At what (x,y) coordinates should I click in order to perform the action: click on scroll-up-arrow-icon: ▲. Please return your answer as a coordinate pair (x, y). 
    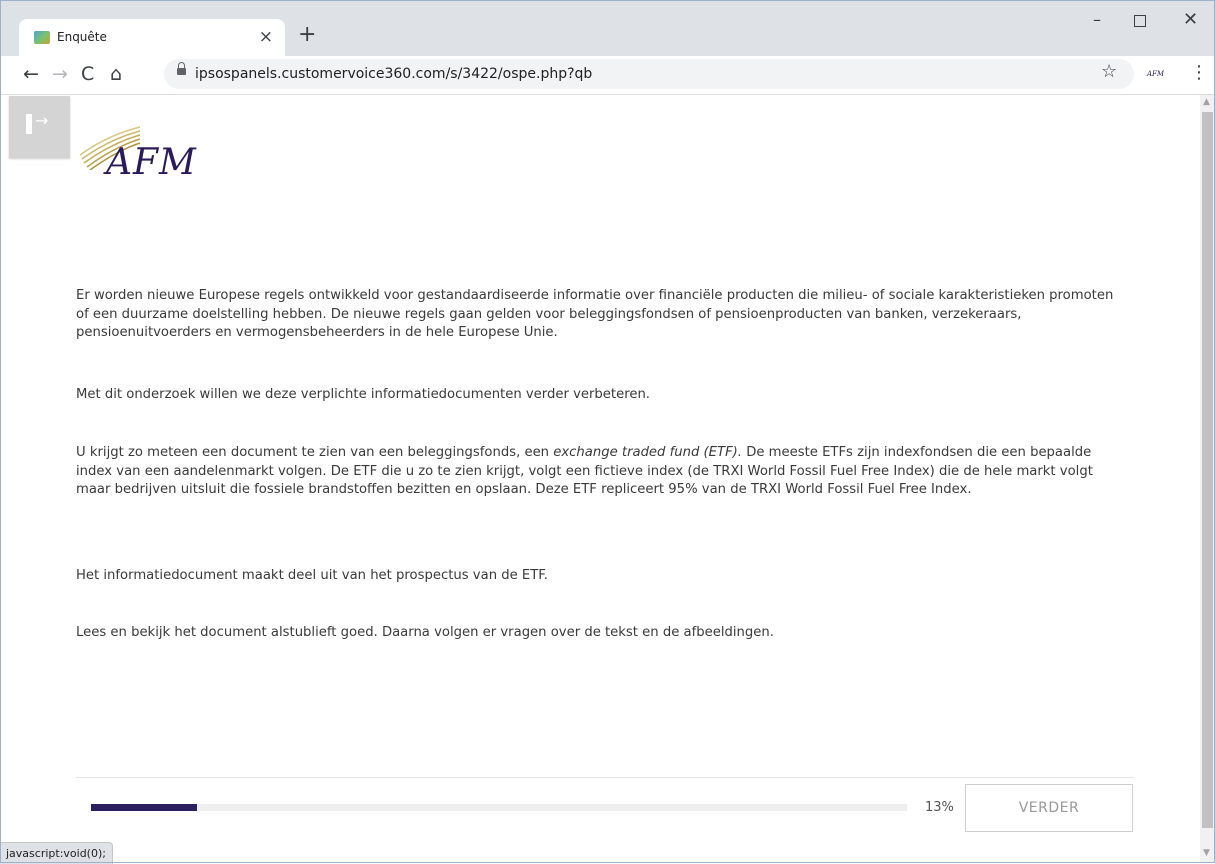
    Looking at the image, I should click on (1206, 102).